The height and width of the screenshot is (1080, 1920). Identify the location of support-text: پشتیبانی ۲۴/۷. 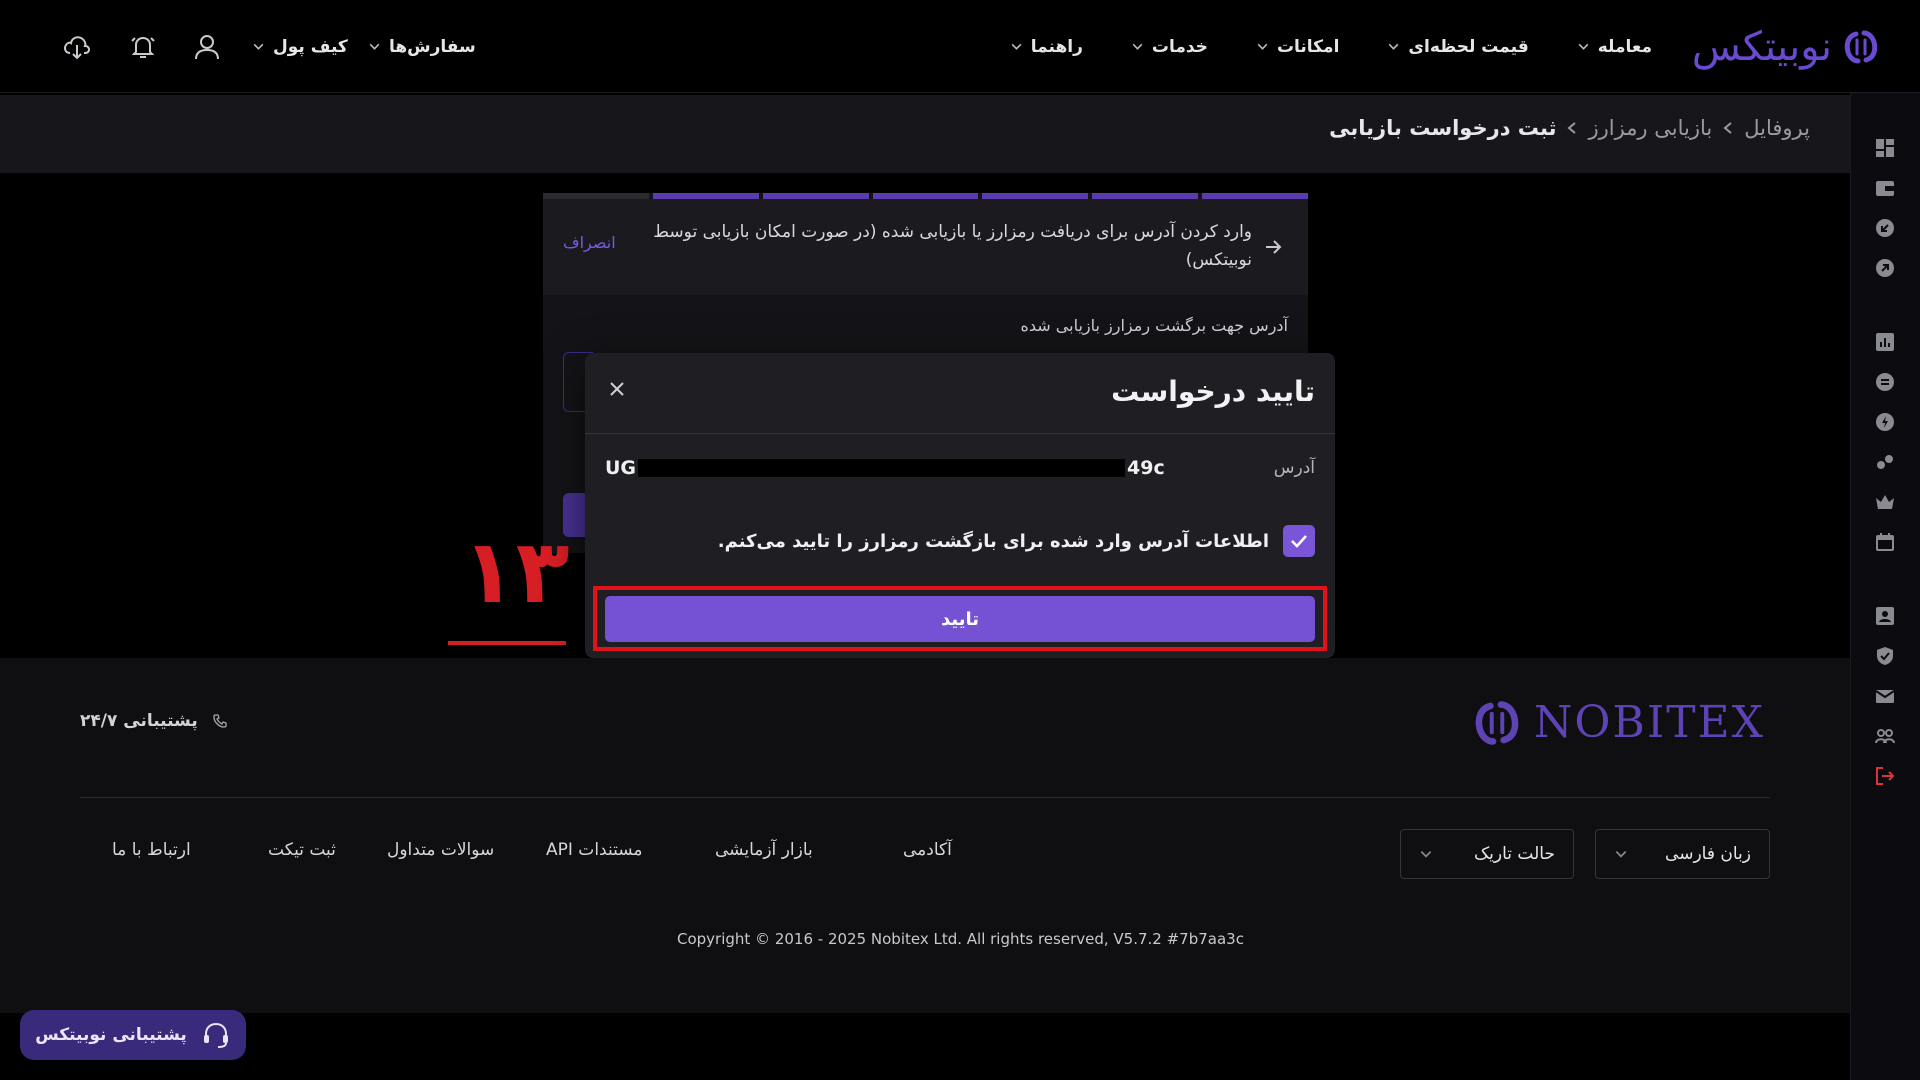
(139, 721).